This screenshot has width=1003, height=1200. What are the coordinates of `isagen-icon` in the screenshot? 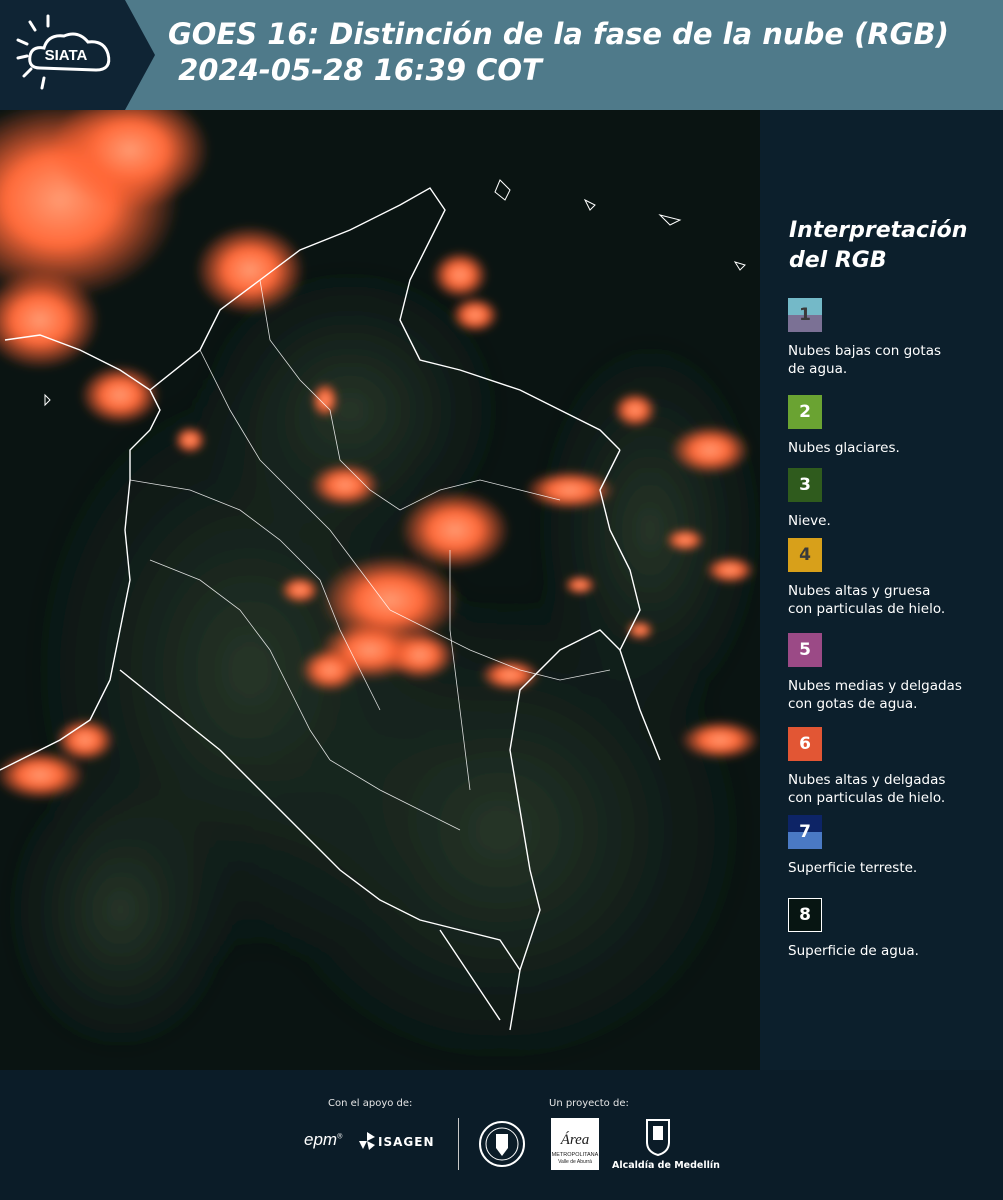 It's located at (367, 1141).